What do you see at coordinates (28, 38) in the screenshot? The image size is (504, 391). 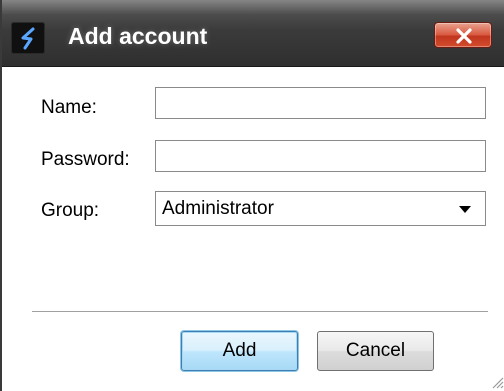 I see `app-logo-icon` at bounding box center [28, 38].